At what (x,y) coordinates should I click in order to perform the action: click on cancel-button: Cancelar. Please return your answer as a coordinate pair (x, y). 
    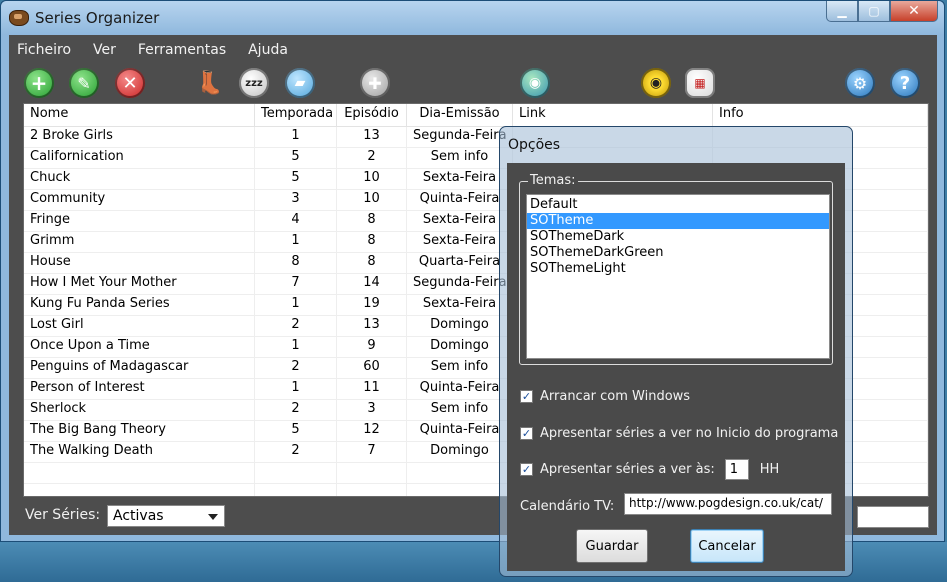
    Looking at the image, I should click on (727, 546).